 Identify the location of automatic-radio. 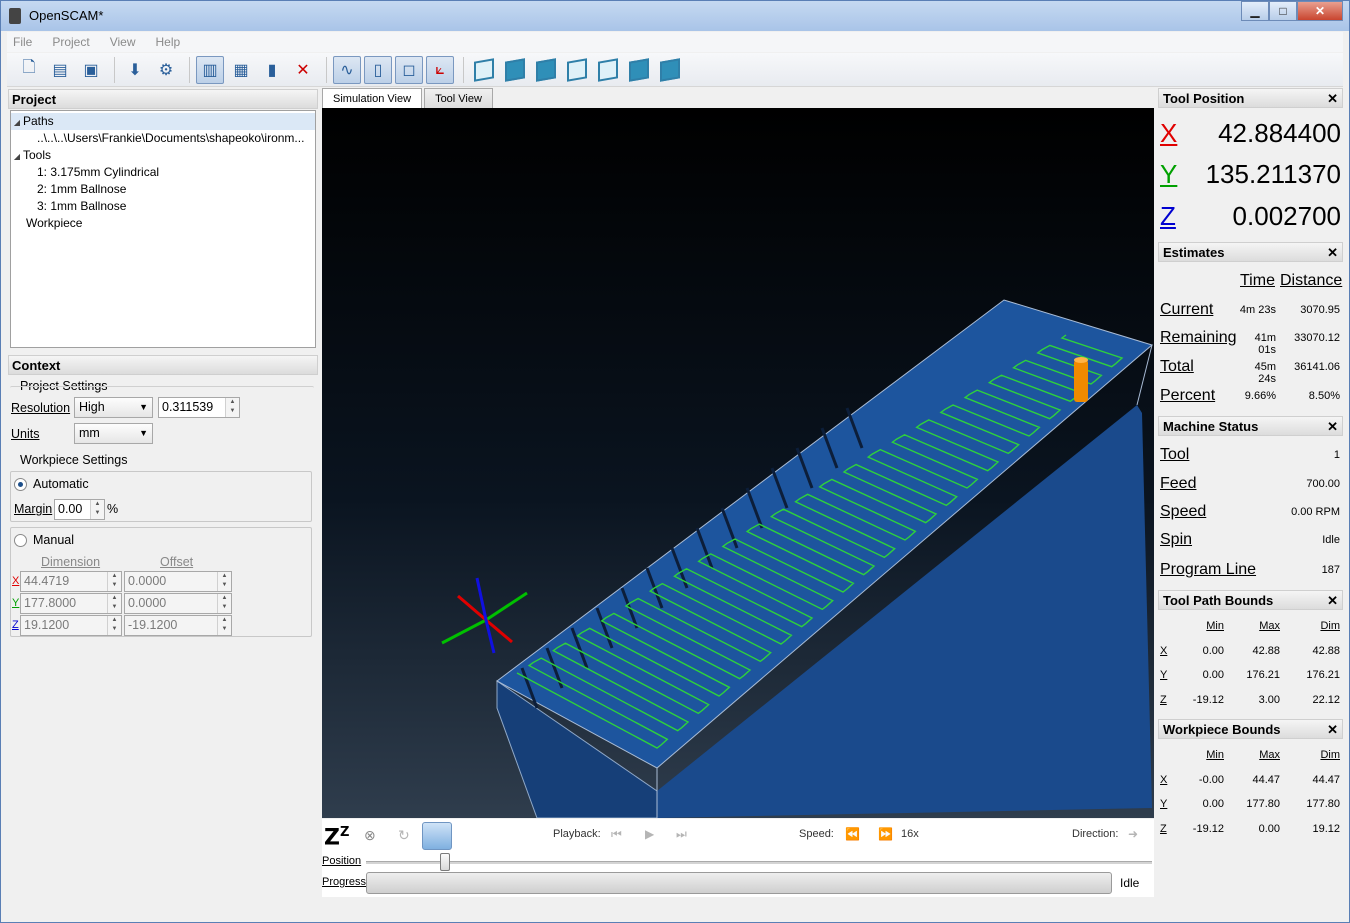
(20, 484).